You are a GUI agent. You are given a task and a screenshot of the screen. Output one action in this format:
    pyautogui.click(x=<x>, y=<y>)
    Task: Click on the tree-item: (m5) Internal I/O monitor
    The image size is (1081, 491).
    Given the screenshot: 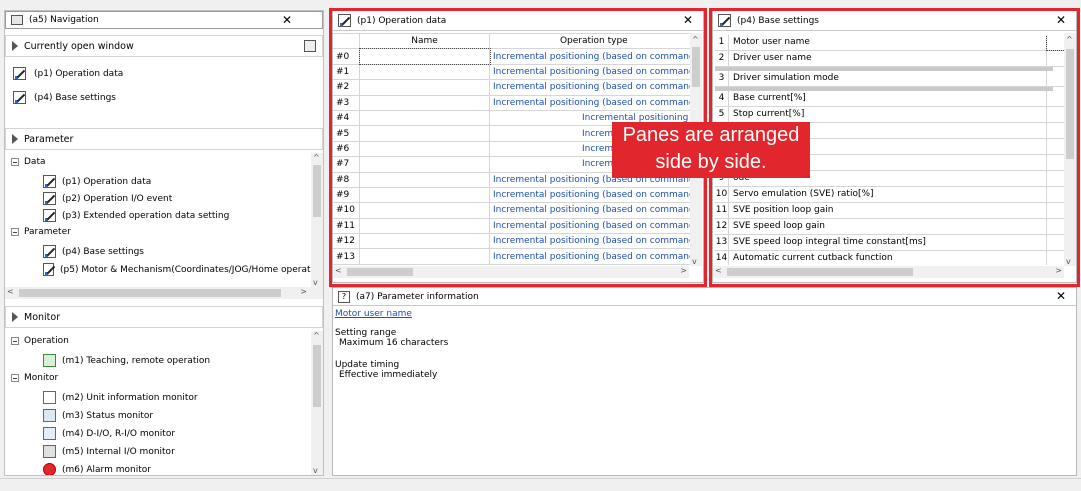 What is the action you would take?
    pyautogui.click(x=109, y=451)
    